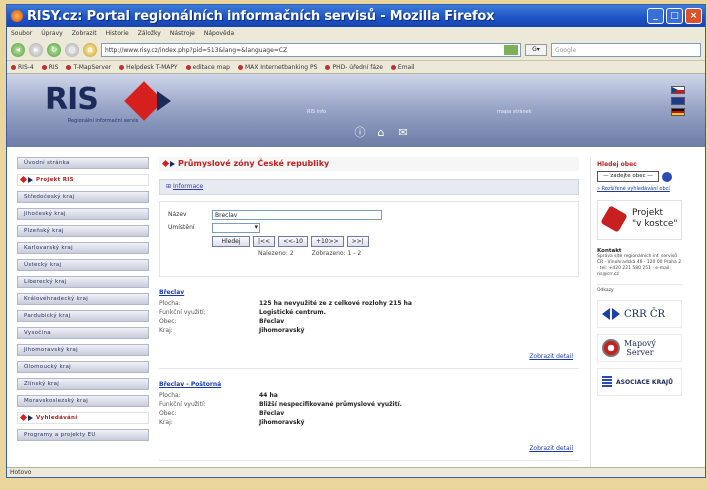  What do you see at coordinates (83, 401) in the screenshot?
I see `menu-item-moravskoslezsky: Moravskoslezský kraj` at bounding box center [83, 401].